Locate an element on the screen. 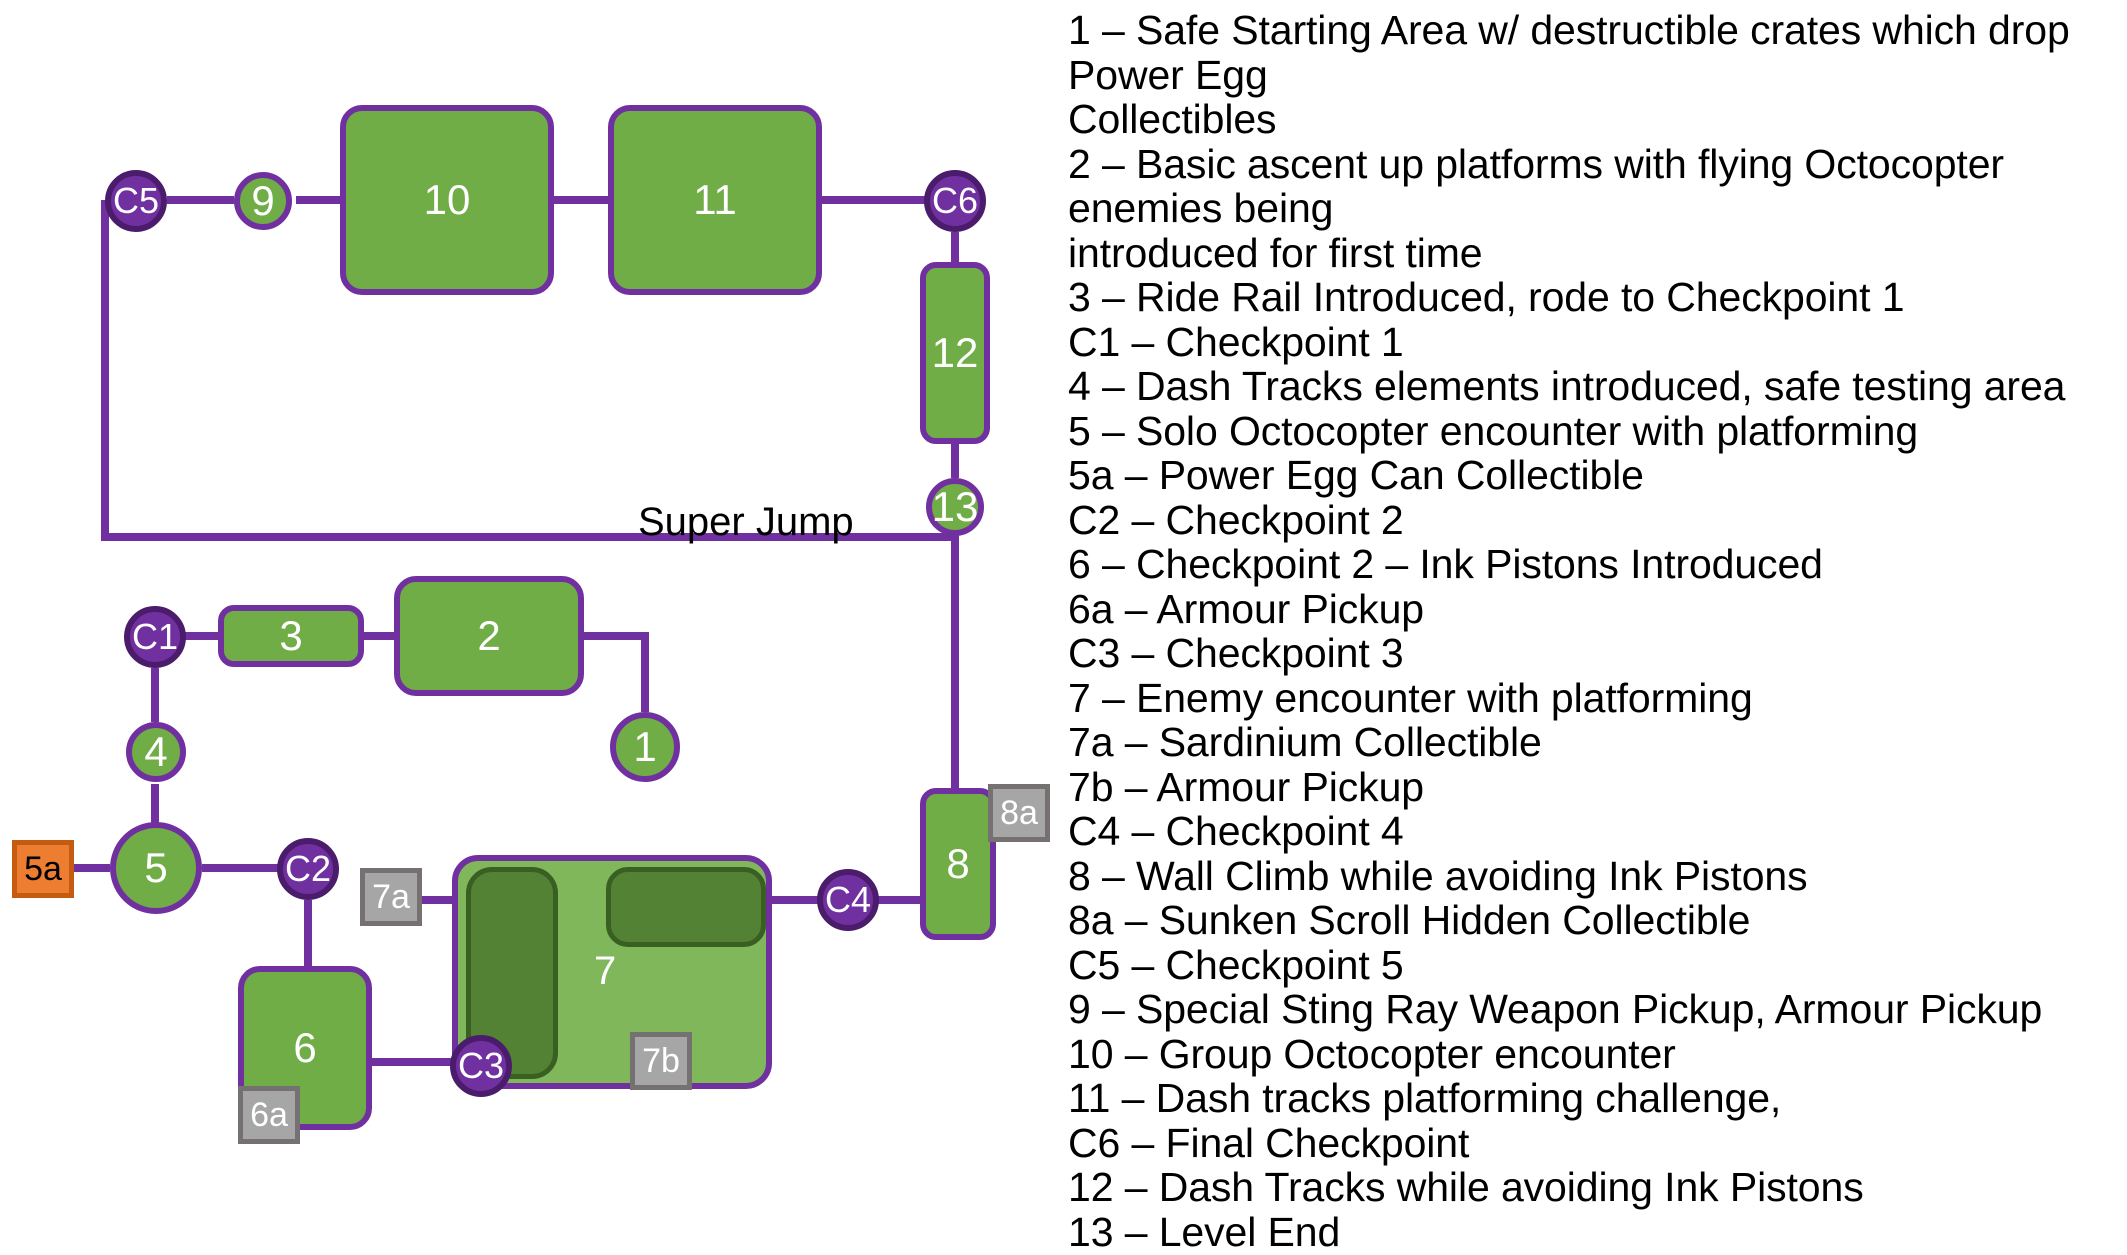 This screenshot has height=1255, width=2127. node-beat-5: 5 is located at coordinates (156, 868).